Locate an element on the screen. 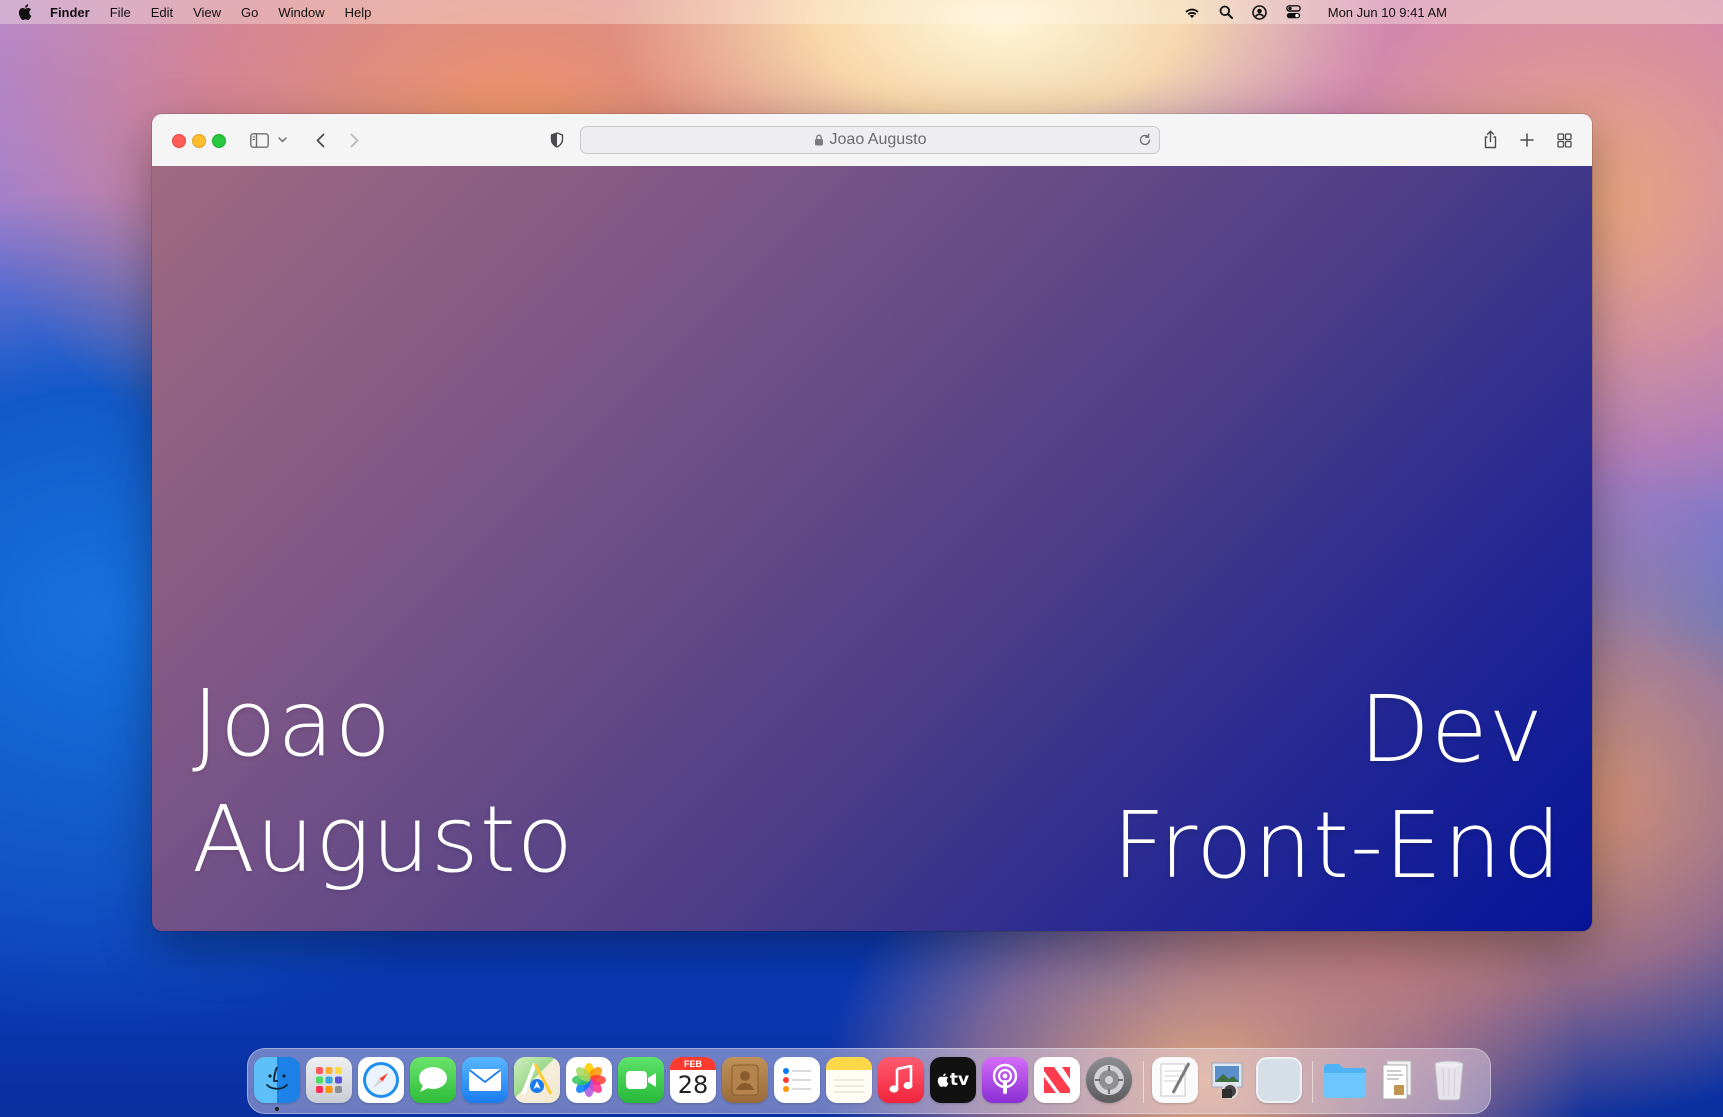 Image resolution: width=1723 pixels, height=1117 pixels. back-icon is located at coordinates (320, 140).